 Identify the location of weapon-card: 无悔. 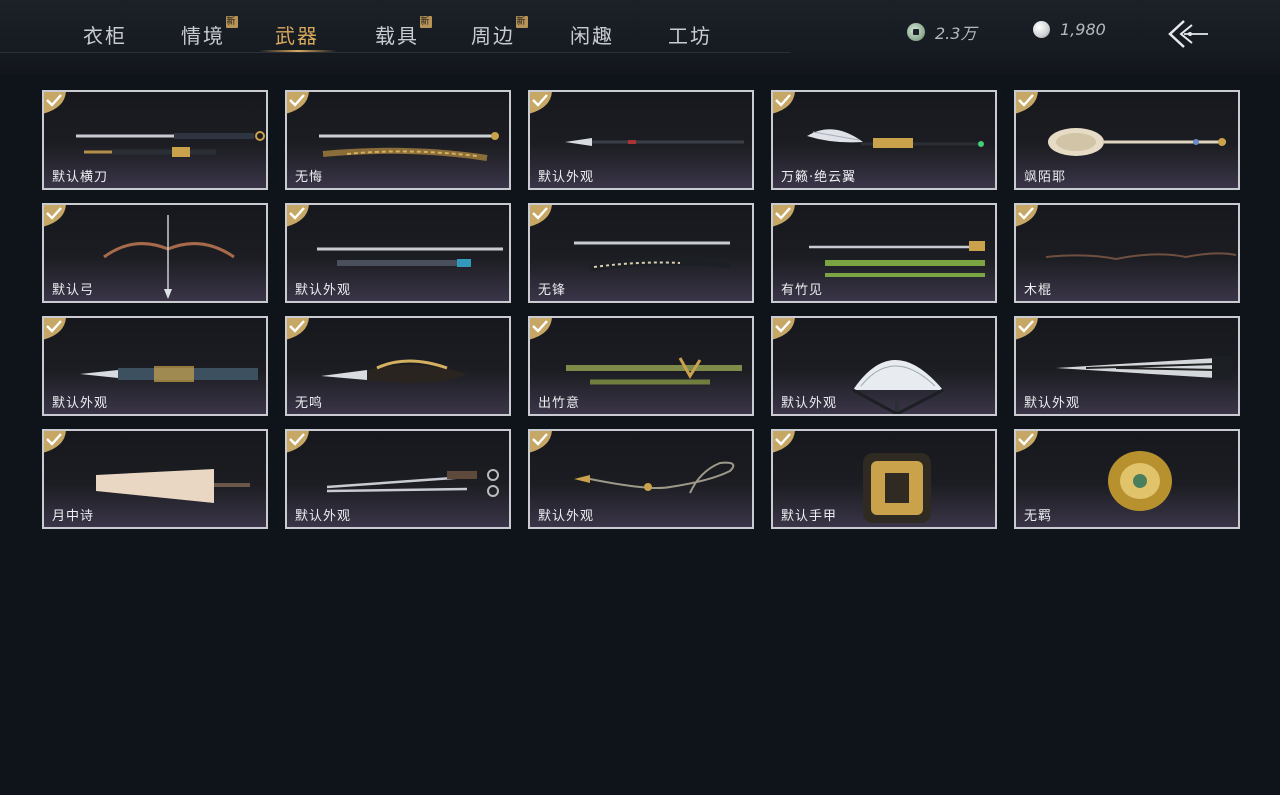
(398, 140).